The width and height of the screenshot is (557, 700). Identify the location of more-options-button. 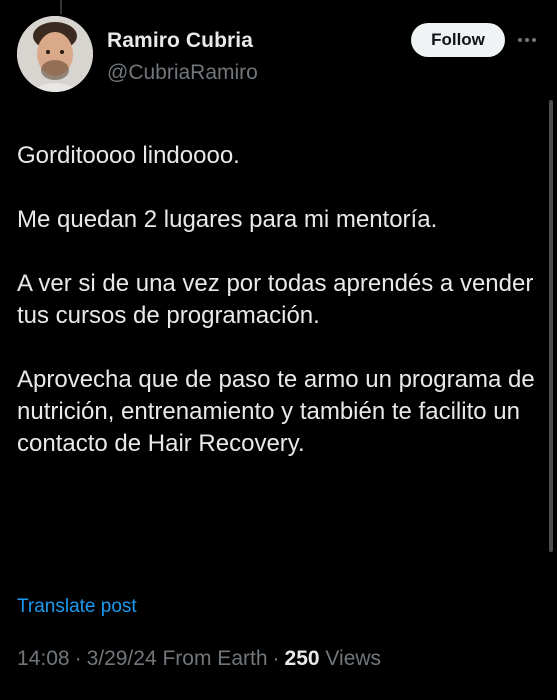
(527, 40).